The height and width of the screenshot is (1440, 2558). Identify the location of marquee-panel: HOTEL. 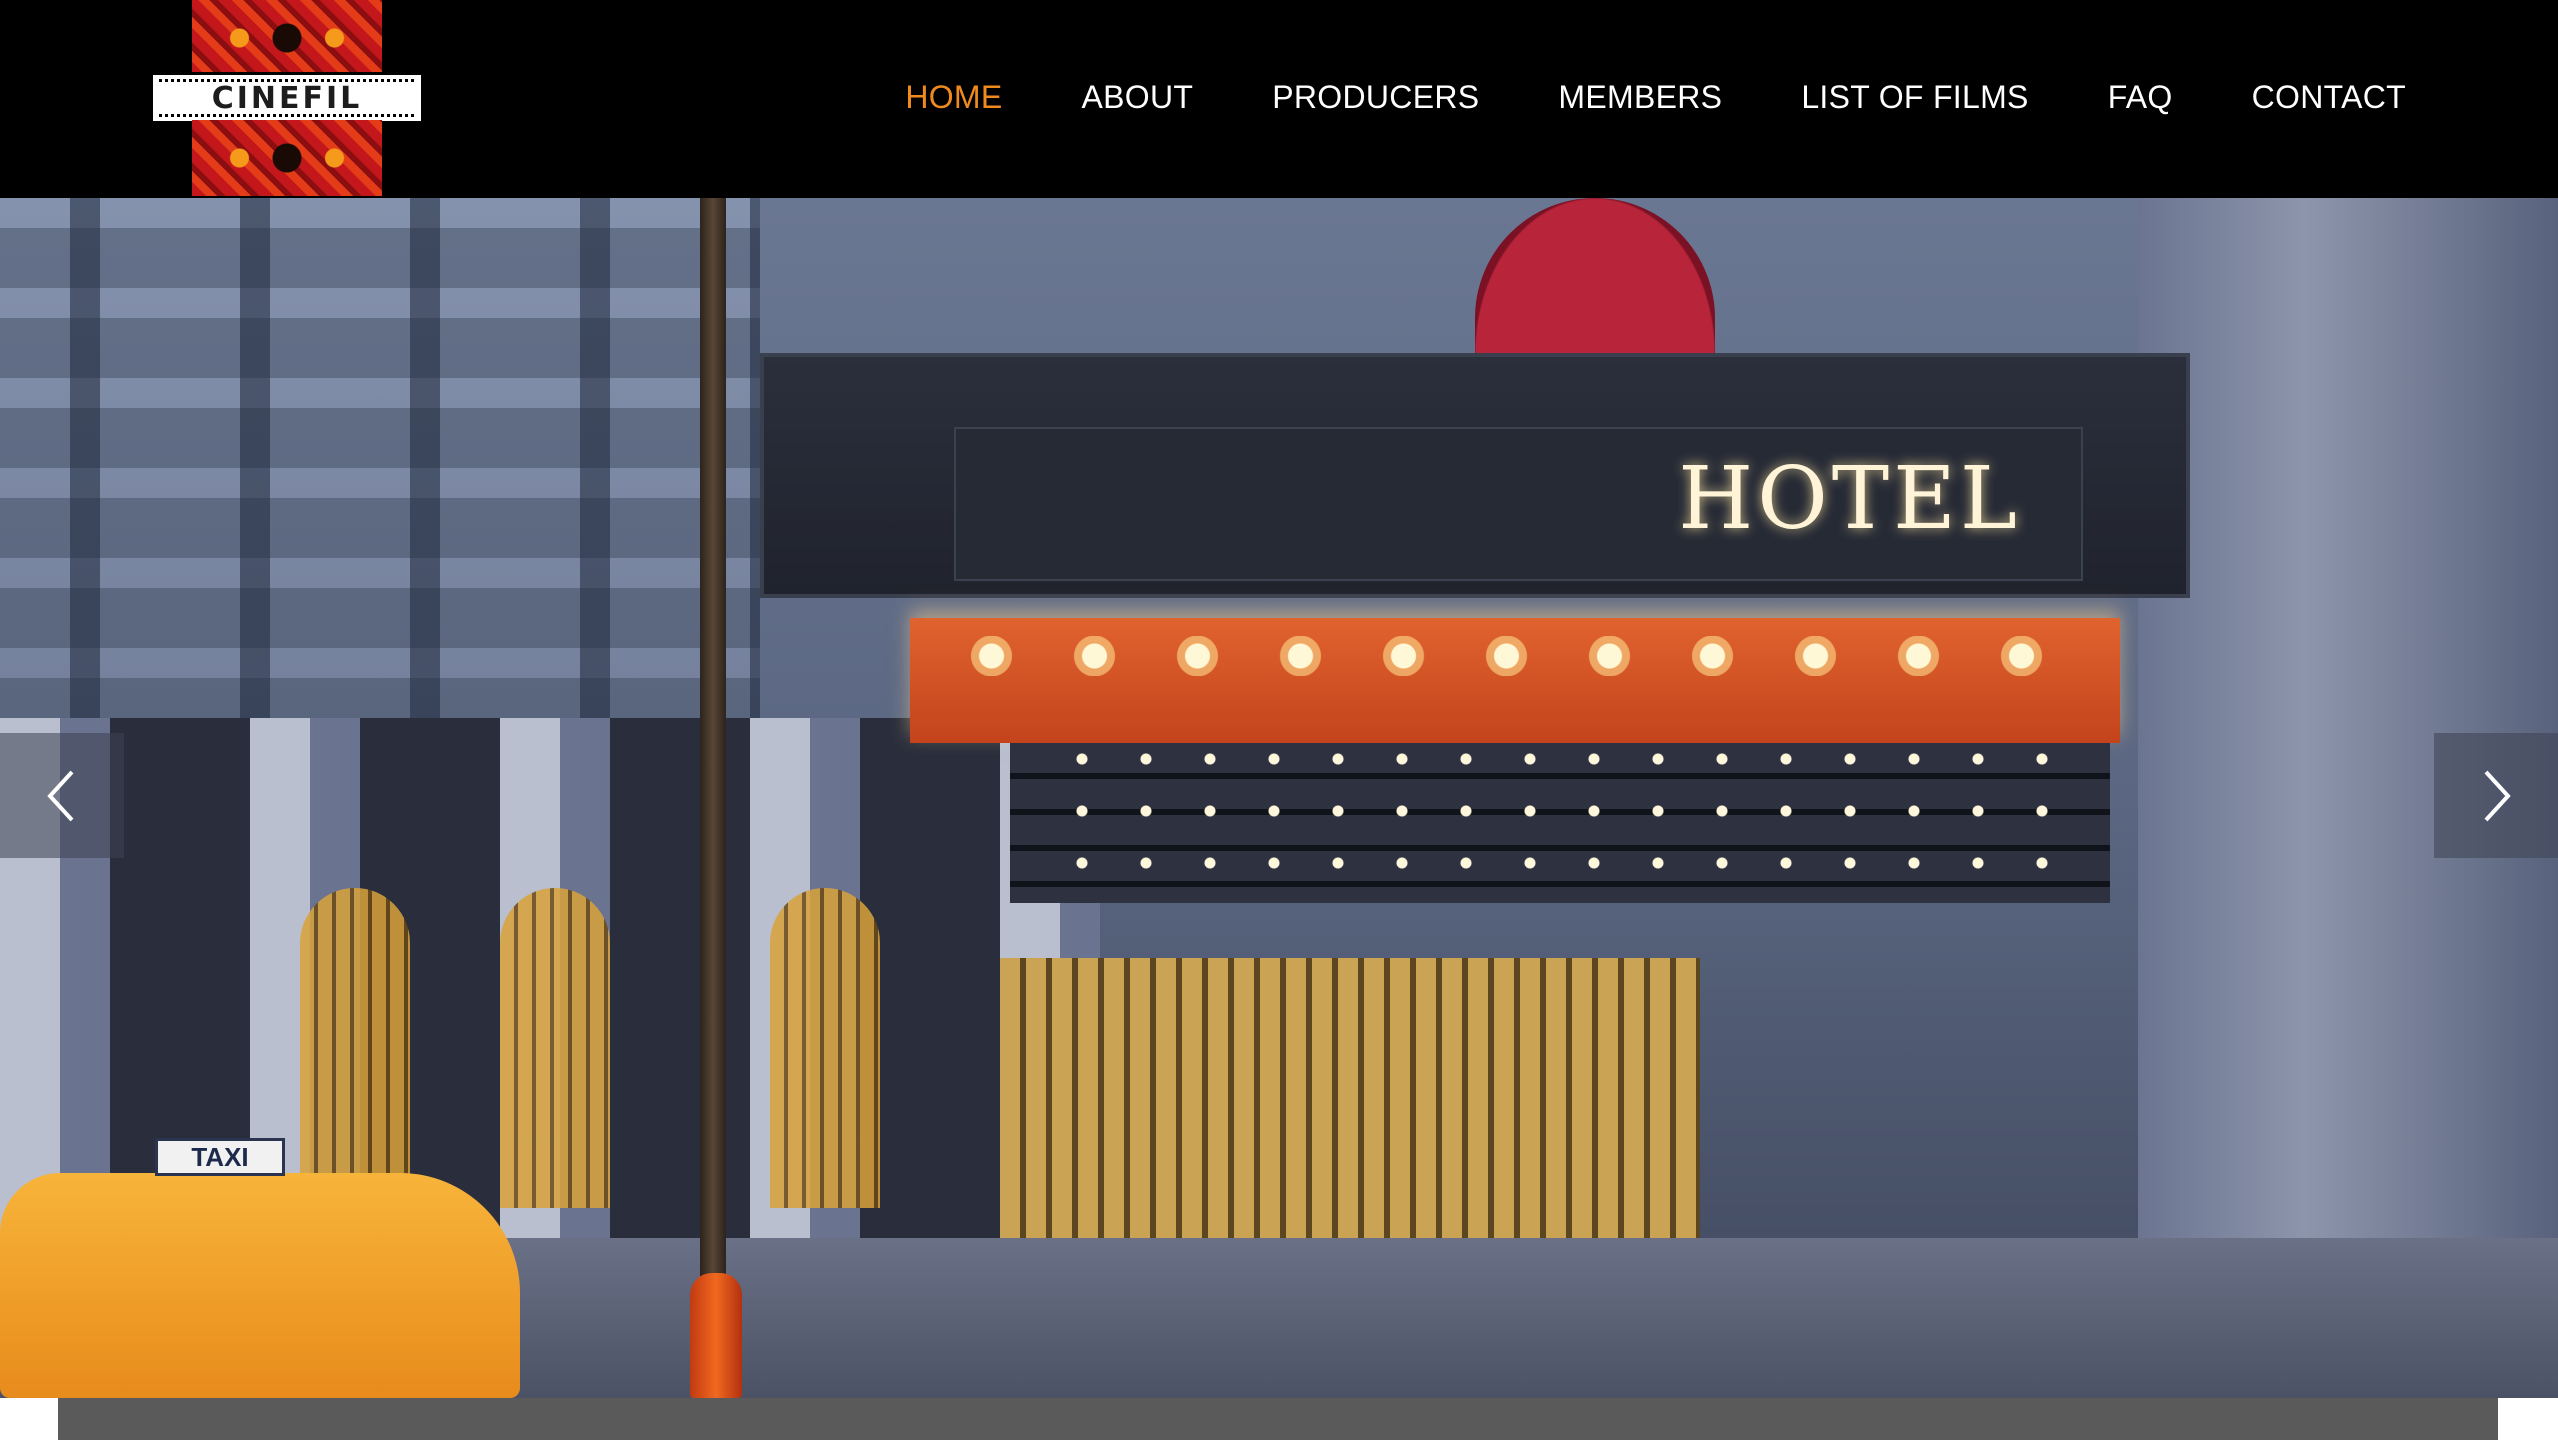
(1518, 504).